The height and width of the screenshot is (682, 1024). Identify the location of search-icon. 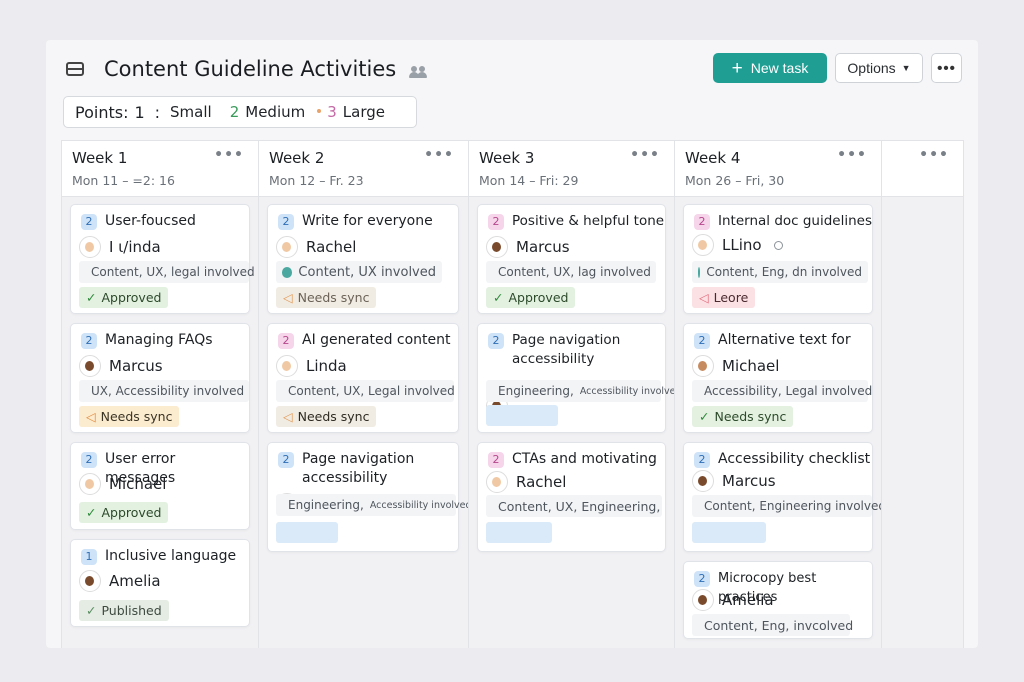
(778, 245).